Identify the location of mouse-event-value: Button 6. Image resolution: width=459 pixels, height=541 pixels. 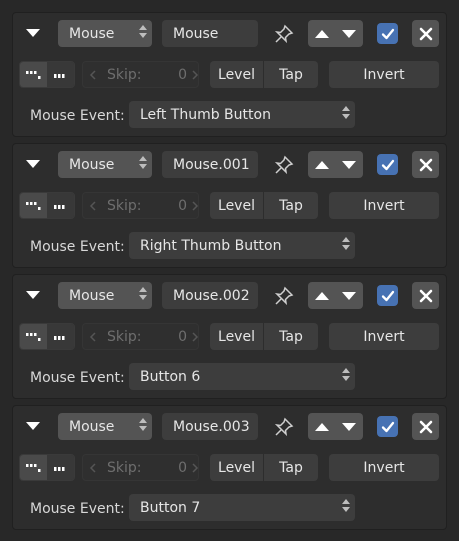
(170, 376).